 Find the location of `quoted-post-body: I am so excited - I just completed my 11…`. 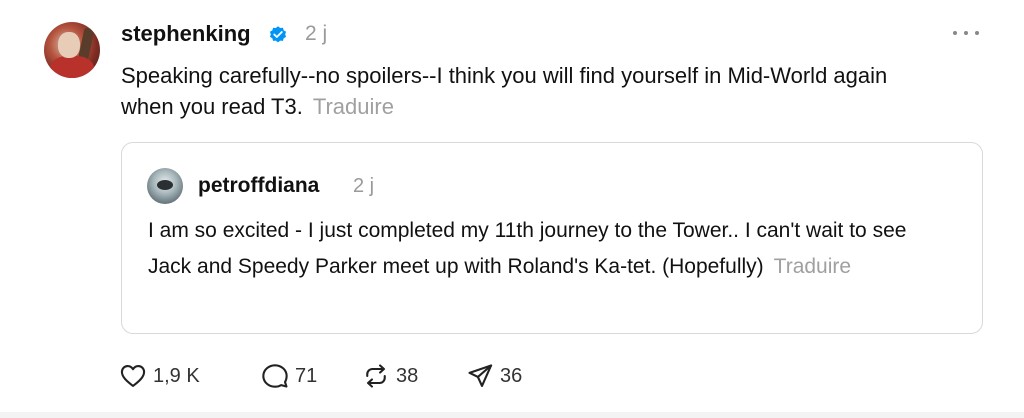

quoted-post-body: I am so excited - I just completed my 11… is located at coordinates (548, 249).